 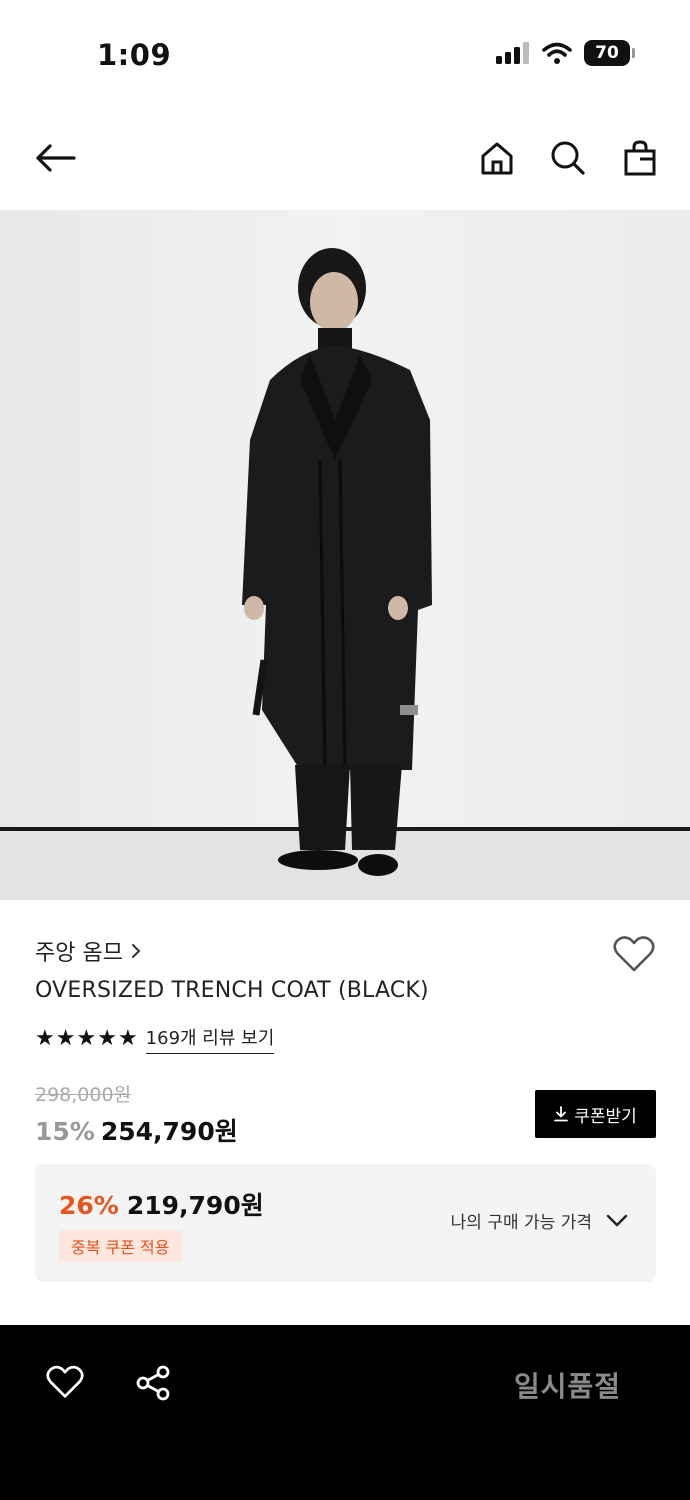 I want to click on best-price: 219,790원, so click(x=195, y=1205).